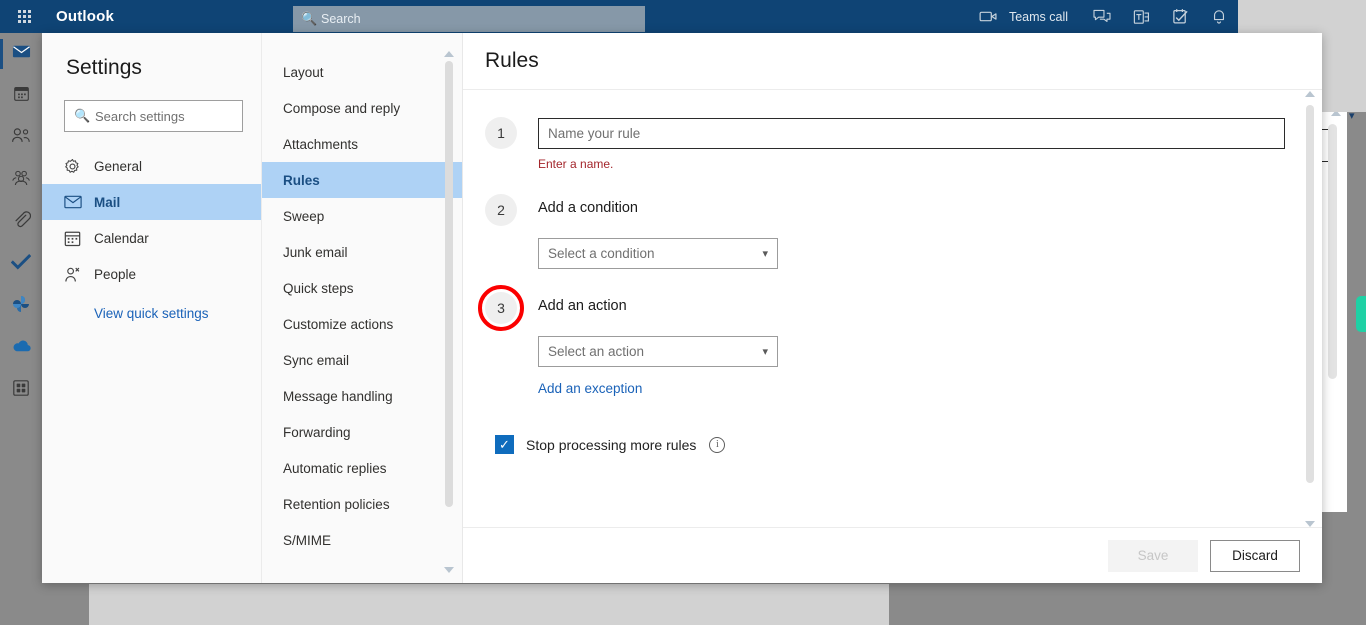  What do you see at coordinates (911, 133) in the screenshot?
I see `rule-name-input: Name your rule` at bounding box center [911, 133].